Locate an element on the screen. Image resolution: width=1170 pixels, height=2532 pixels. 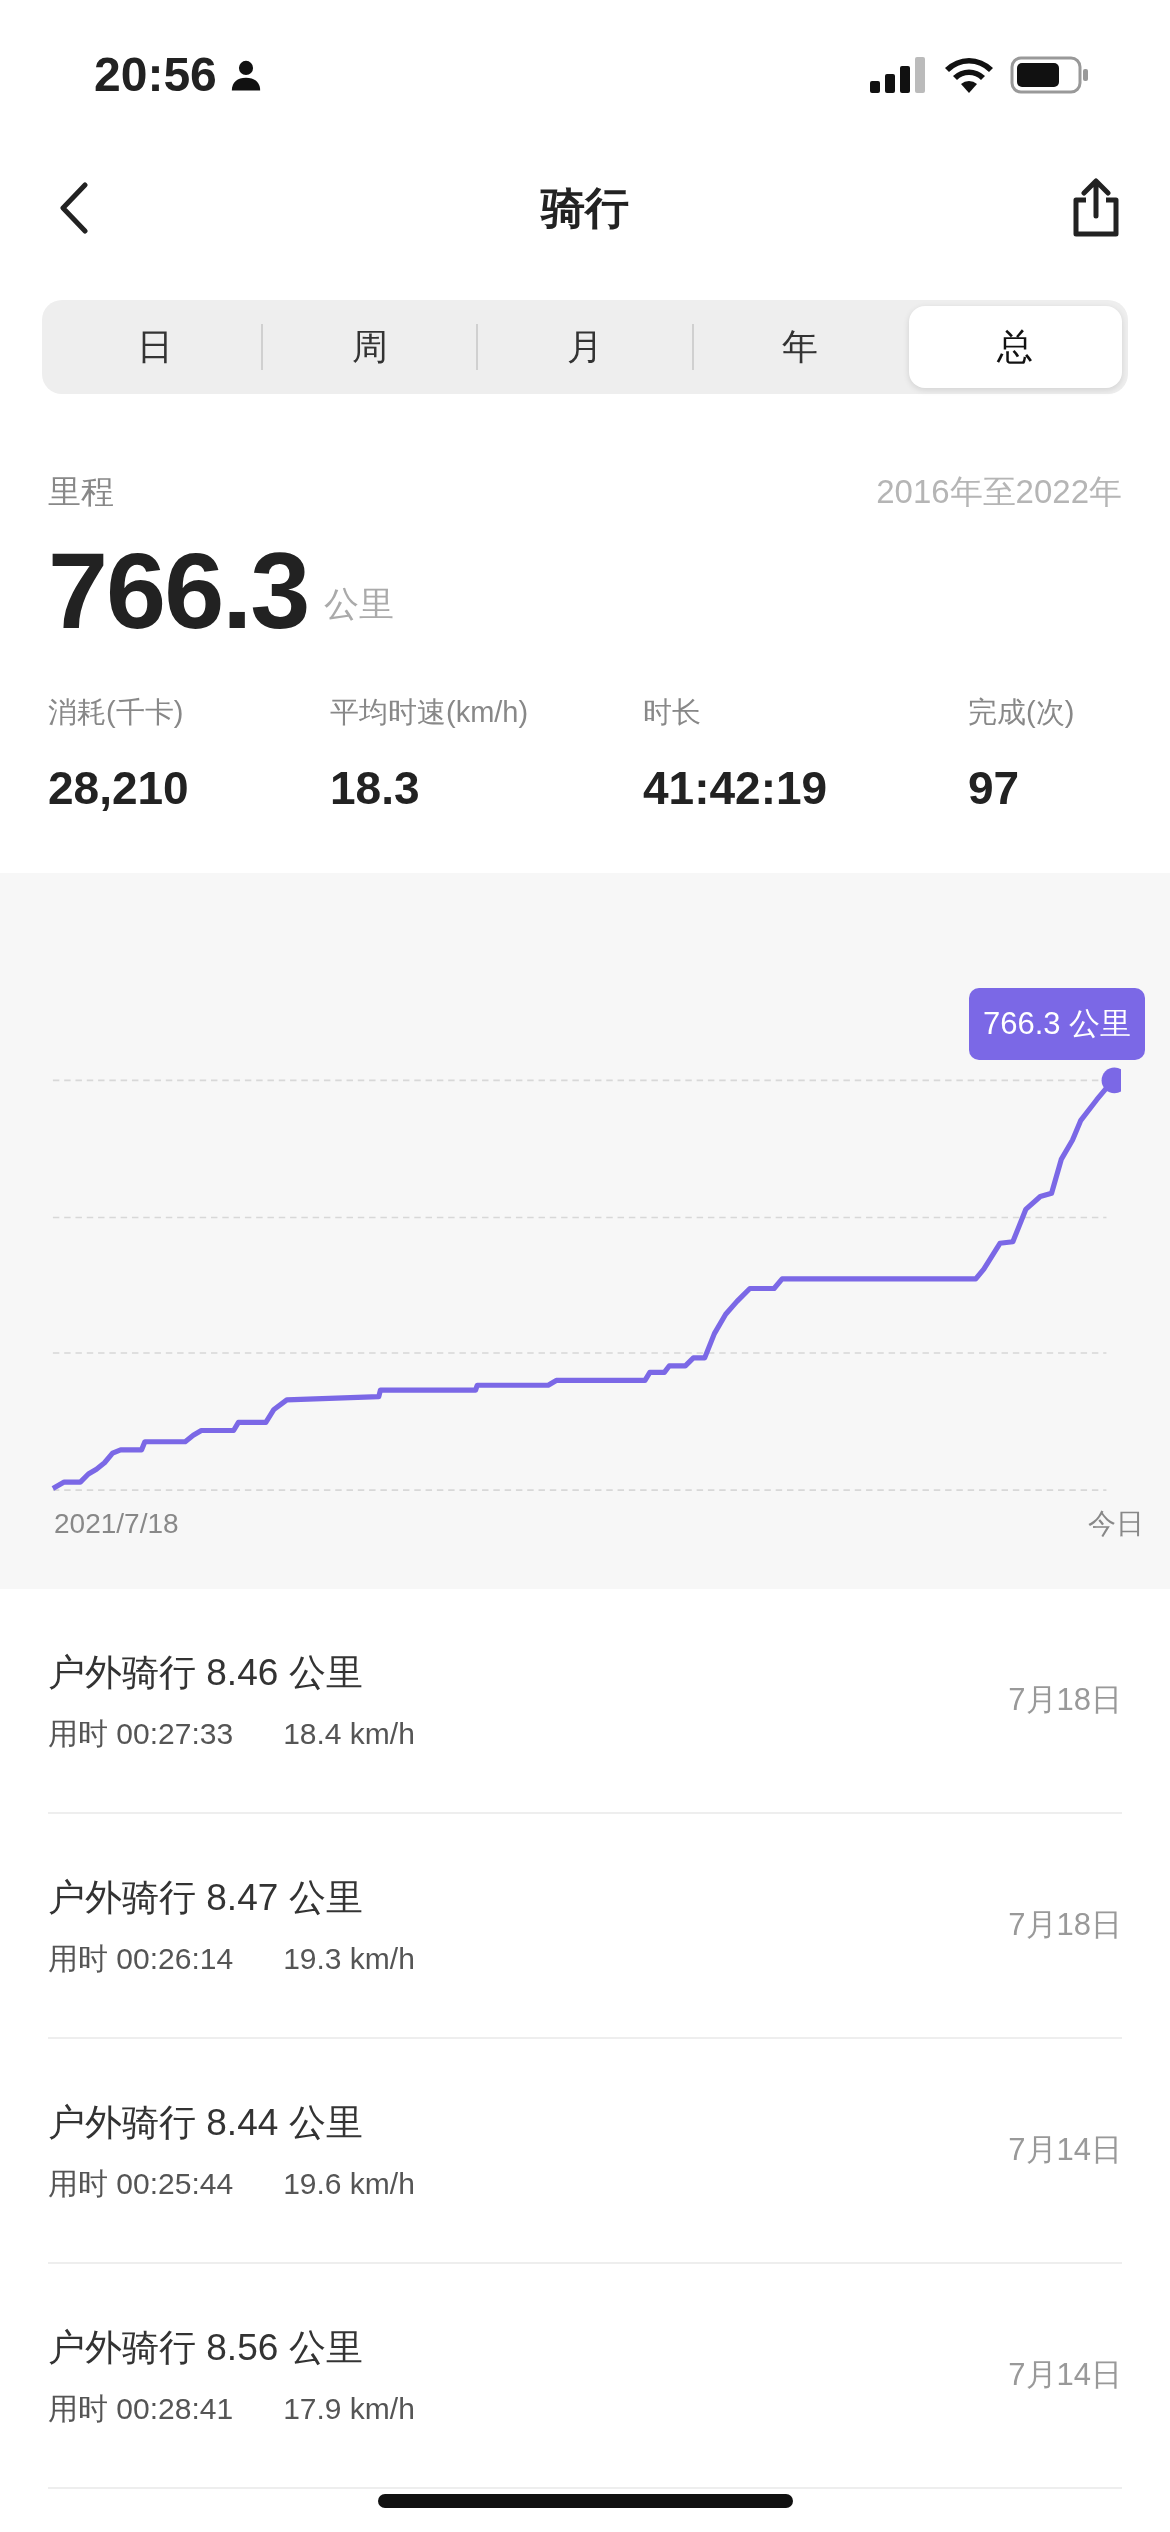
date-range: 2016年至2022年 is located at coordinates (999, 492).